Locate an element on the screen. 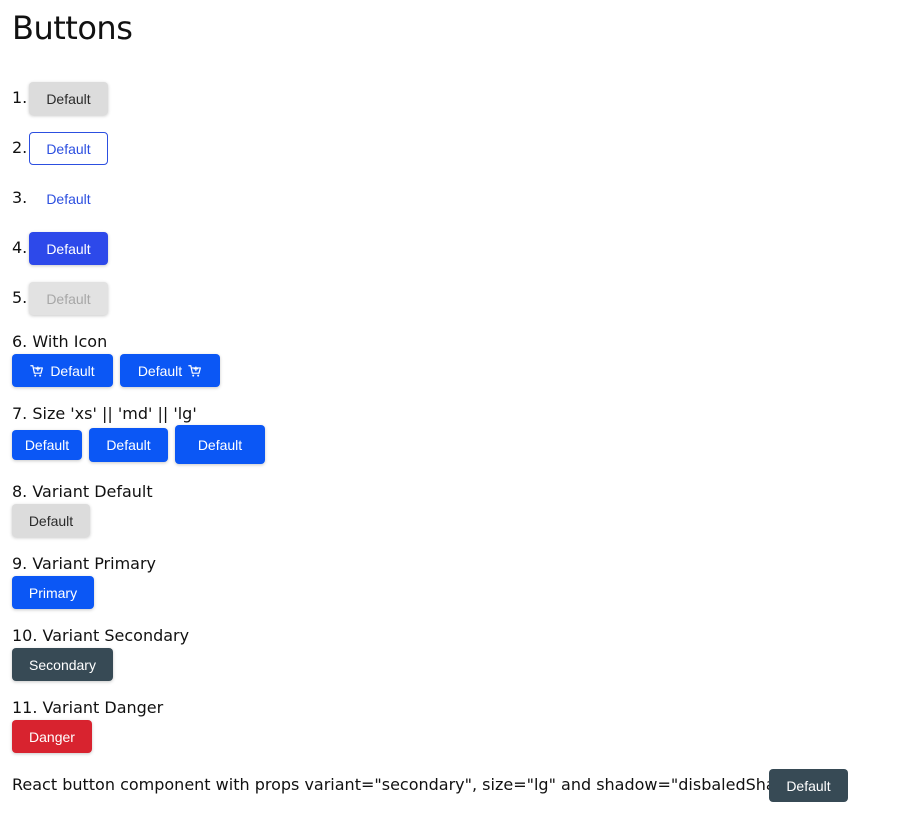 This screenshot has width=900, height=824. icon-right-button: Default is located at coordinates (170, 370).